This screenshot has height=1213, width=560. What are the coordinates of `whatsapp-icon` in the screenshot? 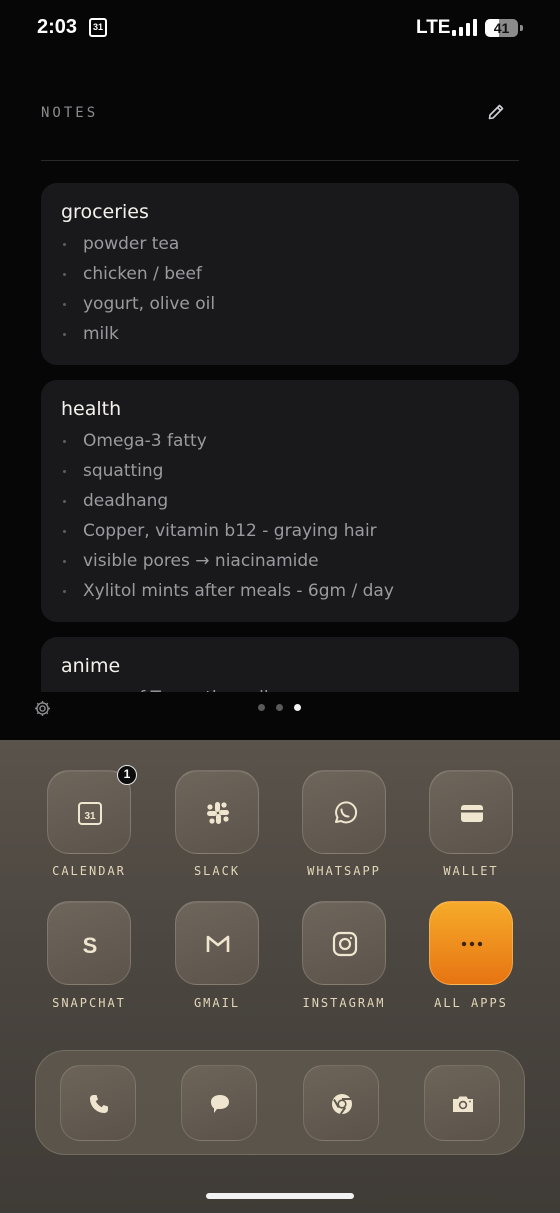 It's located at (346, 812).